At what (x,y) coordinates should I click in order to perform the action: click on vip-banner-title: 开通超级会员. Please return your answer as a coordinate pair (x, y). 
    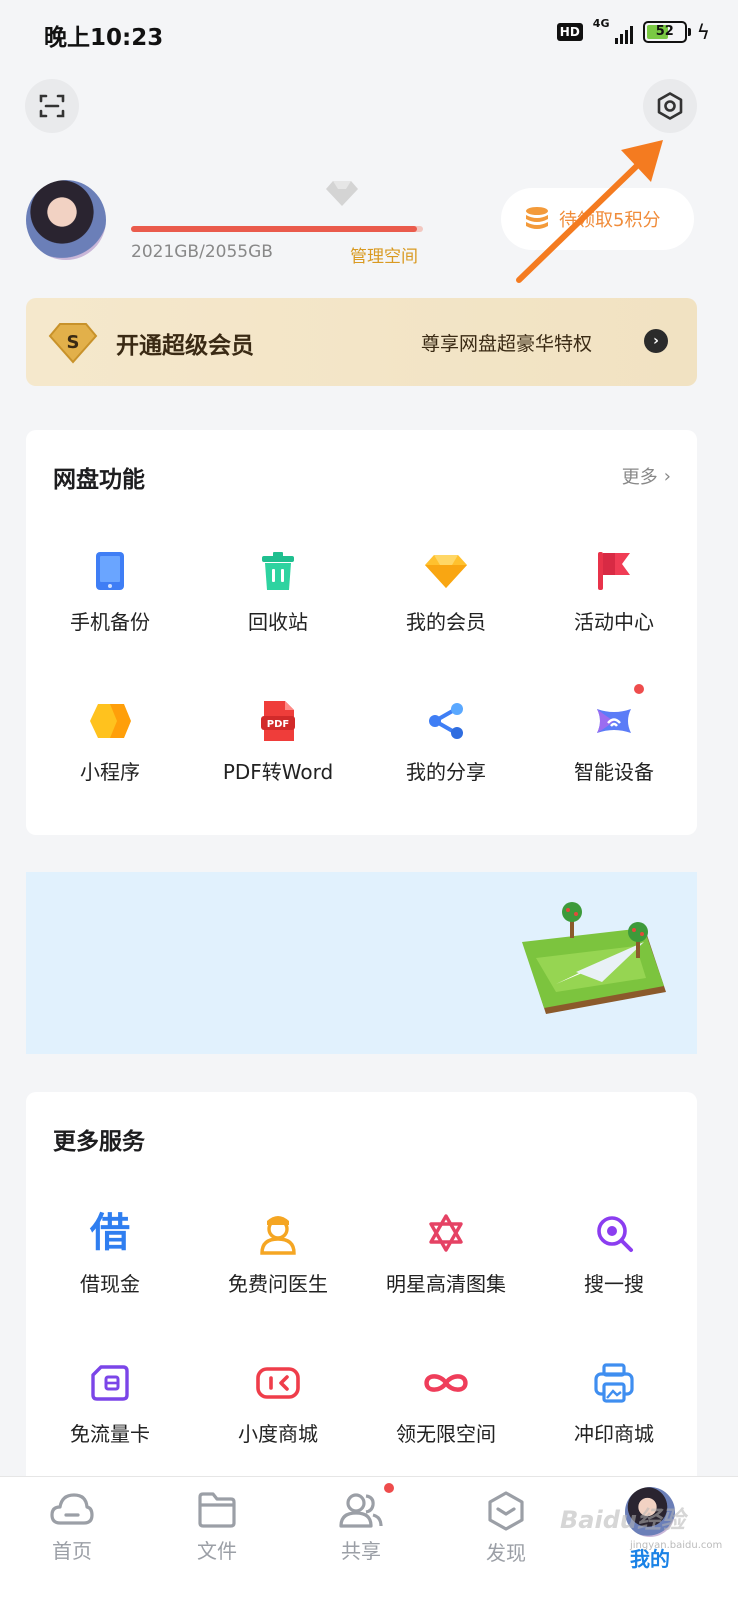
    Looking at the image, I should click on (185, 346).